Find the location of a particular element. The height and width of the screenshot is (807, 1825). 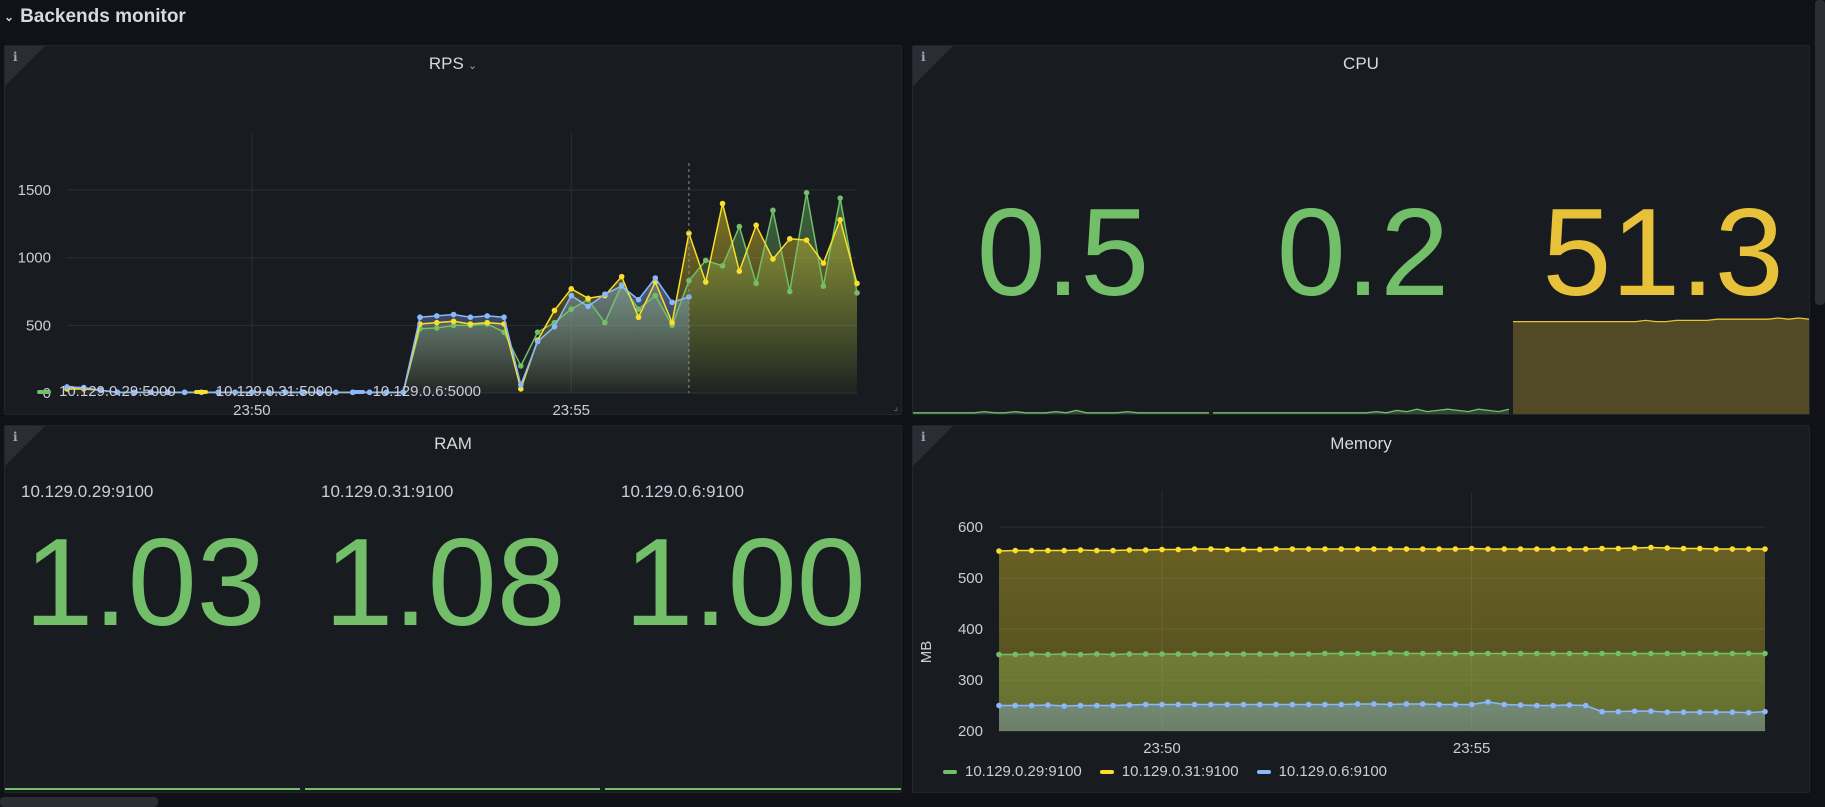

legend-item: 10.129.0.6:5000 is located at coordinates (415, 391).